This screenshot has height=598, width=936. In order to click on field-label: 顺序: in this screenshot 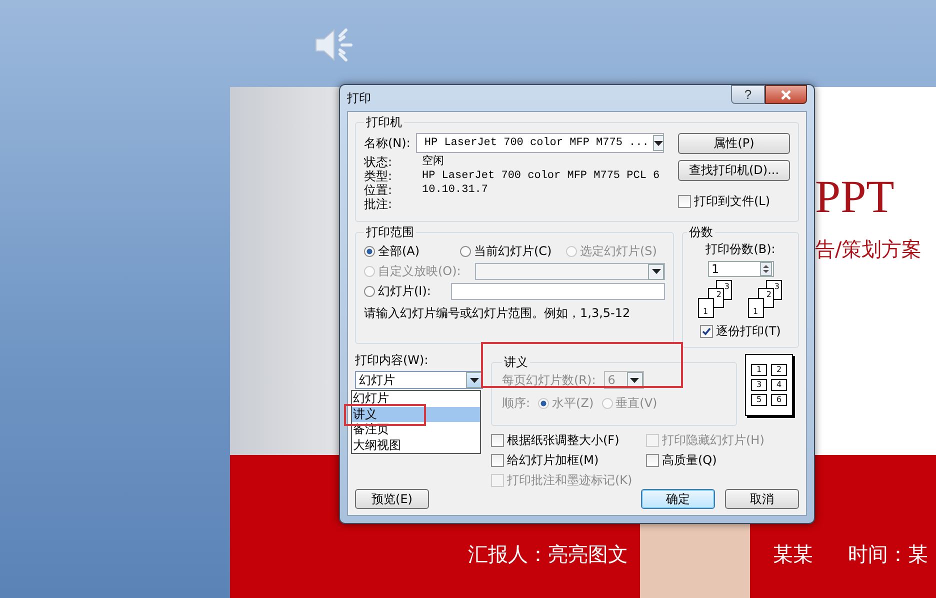, I will do `click(516, 403)`.